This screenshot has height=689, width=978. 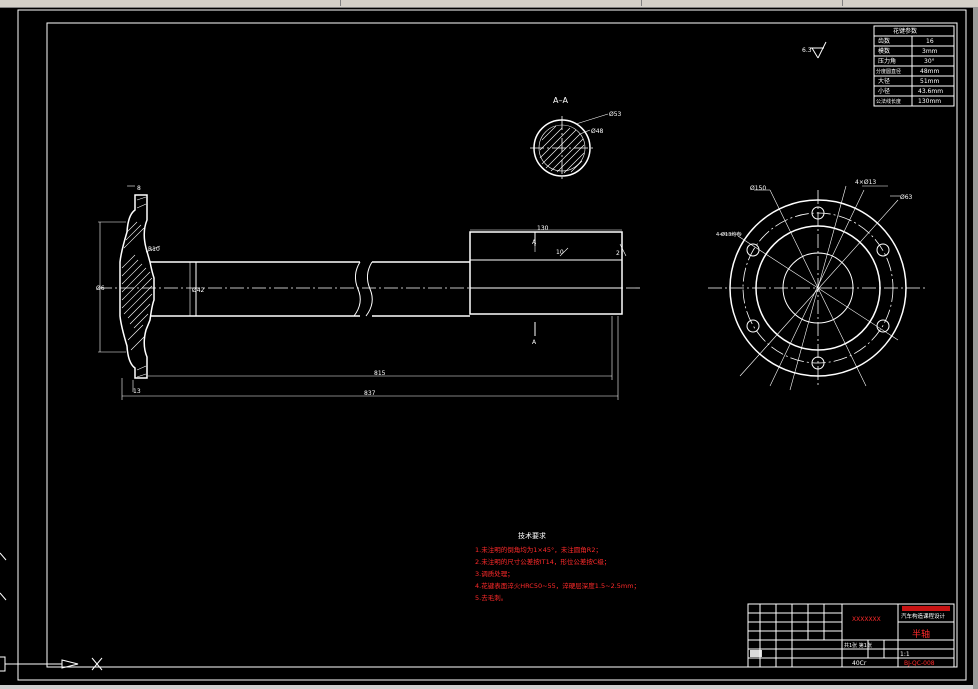 What do you see at coordinates (569, 146) in the screenshot?
I see `spline-section-view` at bounding box center [569, 146].